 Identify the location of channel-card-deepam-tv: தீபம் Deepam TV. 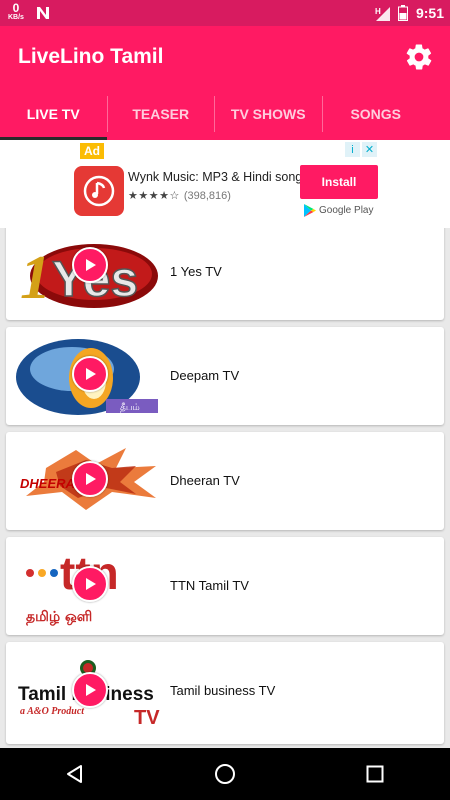
(225, 376).